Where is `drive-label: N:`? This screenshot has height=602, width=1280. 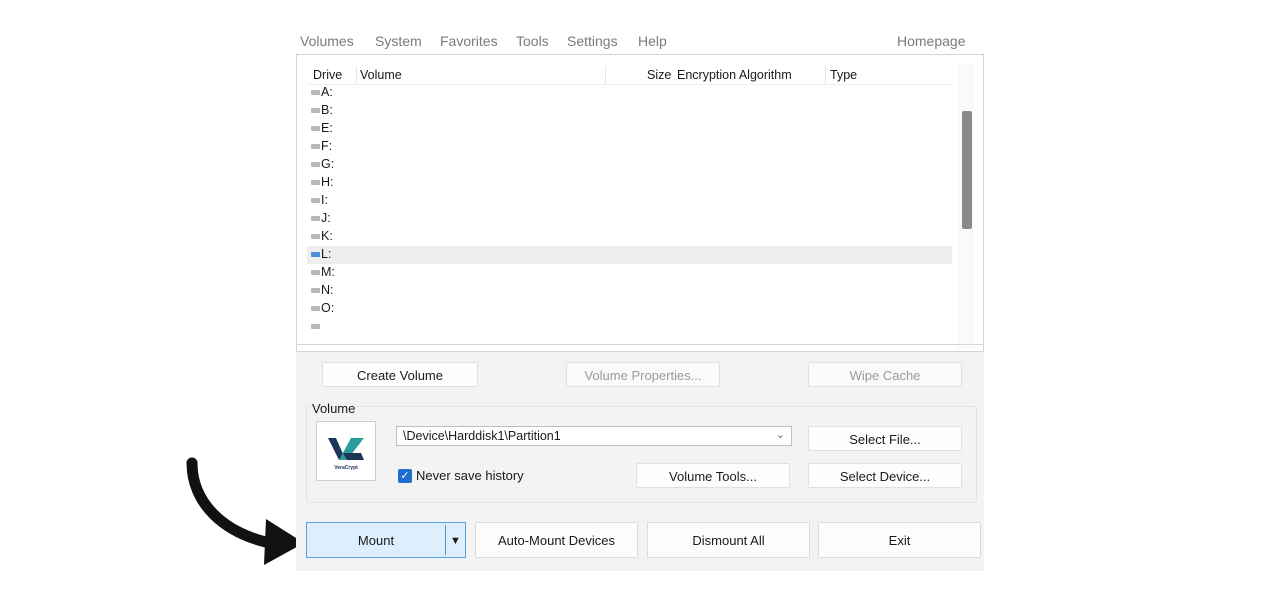
drive-label: N: is located at coordinates (327, 290).